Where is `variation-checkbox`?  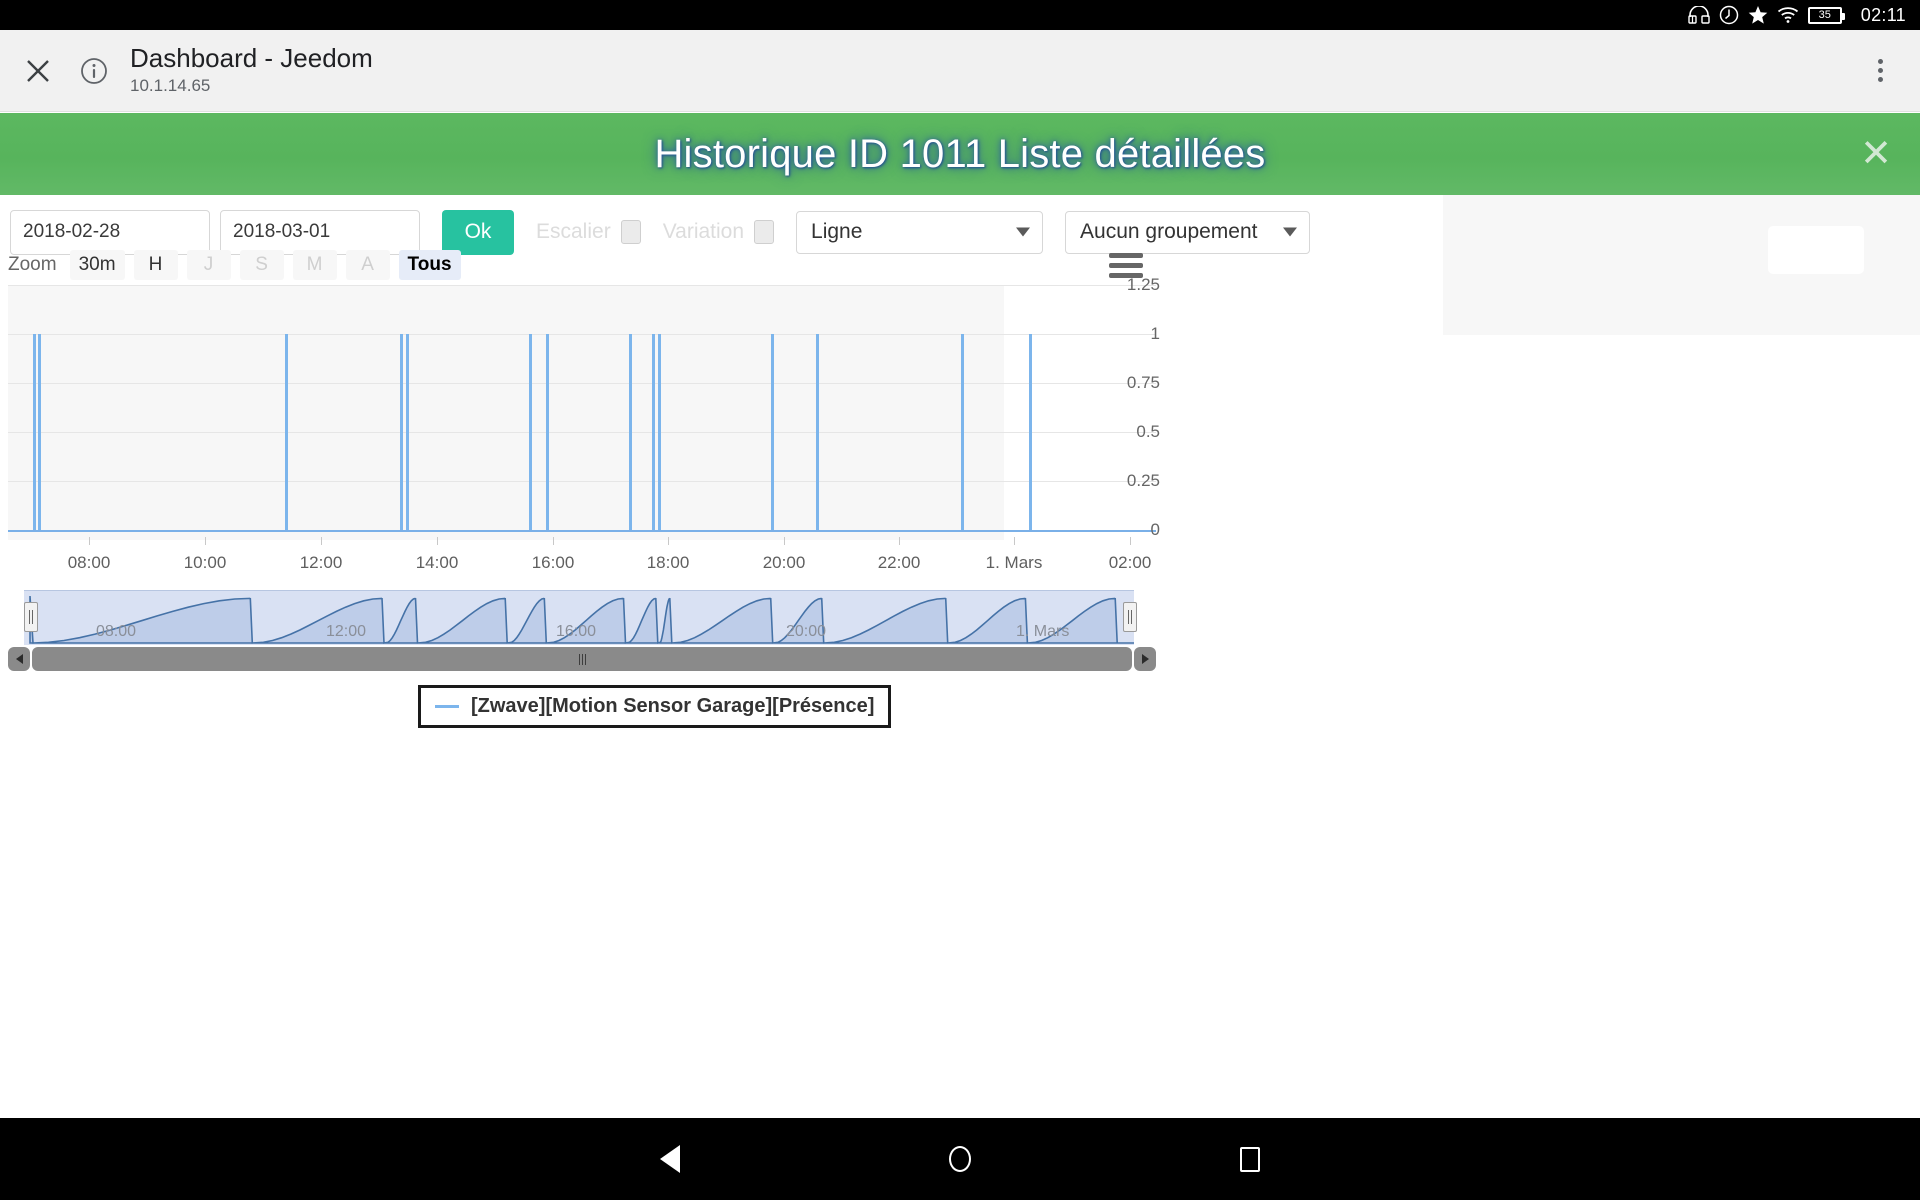 variation-checkbox is located at coordinates (764, 232).